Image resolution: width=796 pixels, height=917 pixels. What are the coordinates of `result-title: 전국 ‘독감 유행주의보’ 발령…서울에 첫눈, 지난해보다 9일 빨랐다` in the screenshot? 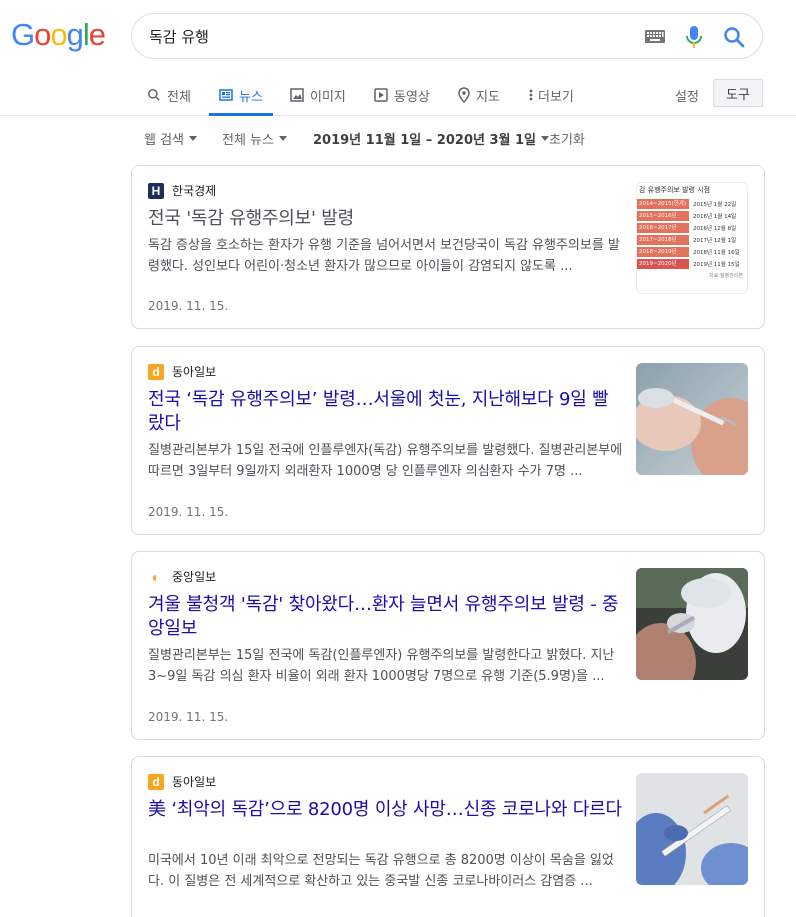 It's located at (386, 412).